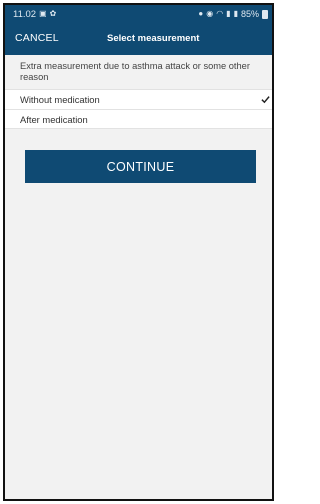 The image size is (320, 504). I want to click on battery-icon, so click(265, 14).